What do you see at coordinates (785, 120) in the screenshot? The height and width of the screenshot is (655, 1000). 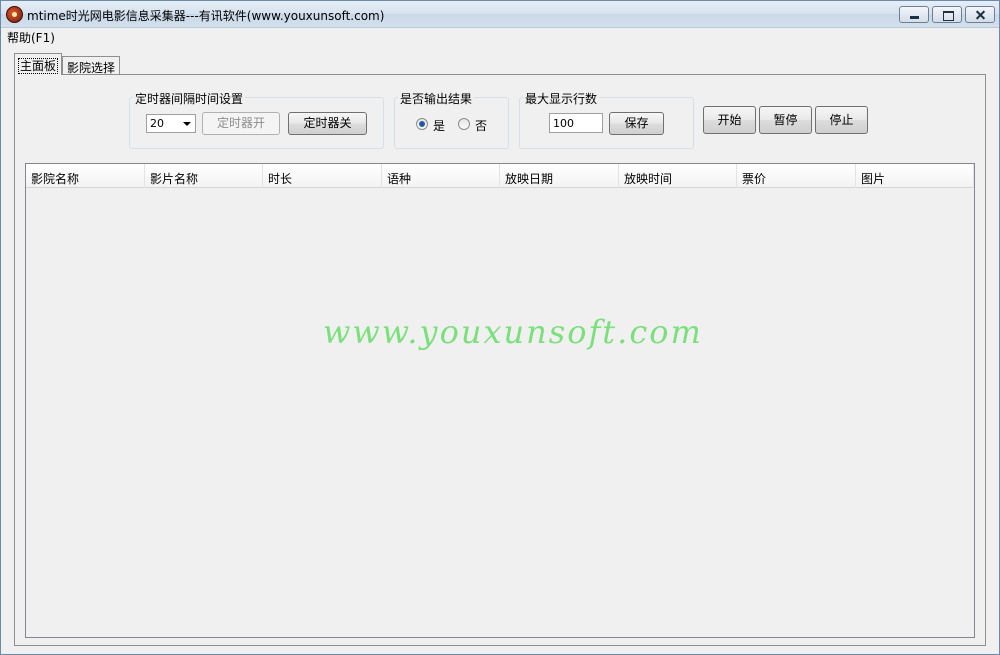 I see `pause-button: 暂停` at bounding box center [785, 120].